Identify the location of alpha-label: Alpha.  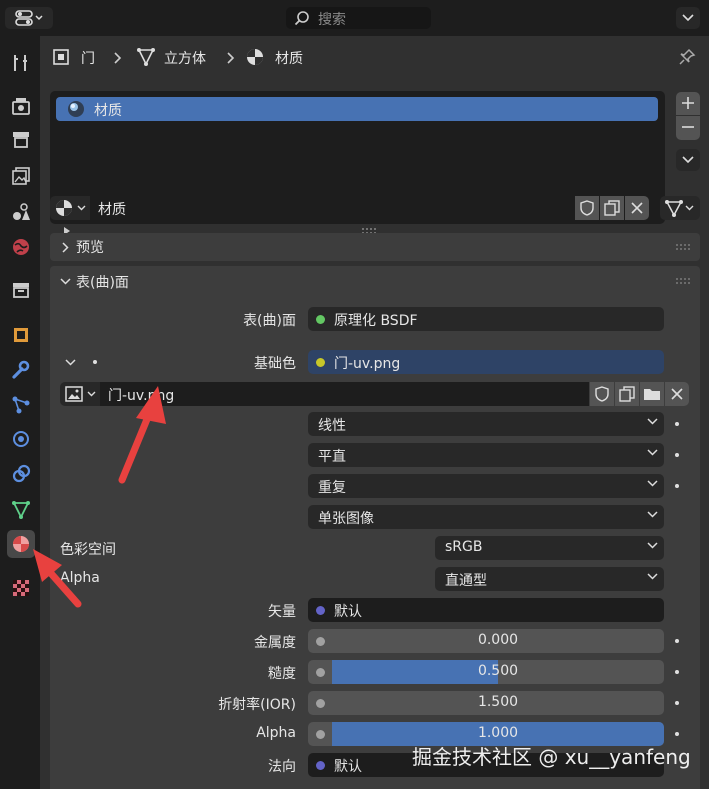
(276, 733).